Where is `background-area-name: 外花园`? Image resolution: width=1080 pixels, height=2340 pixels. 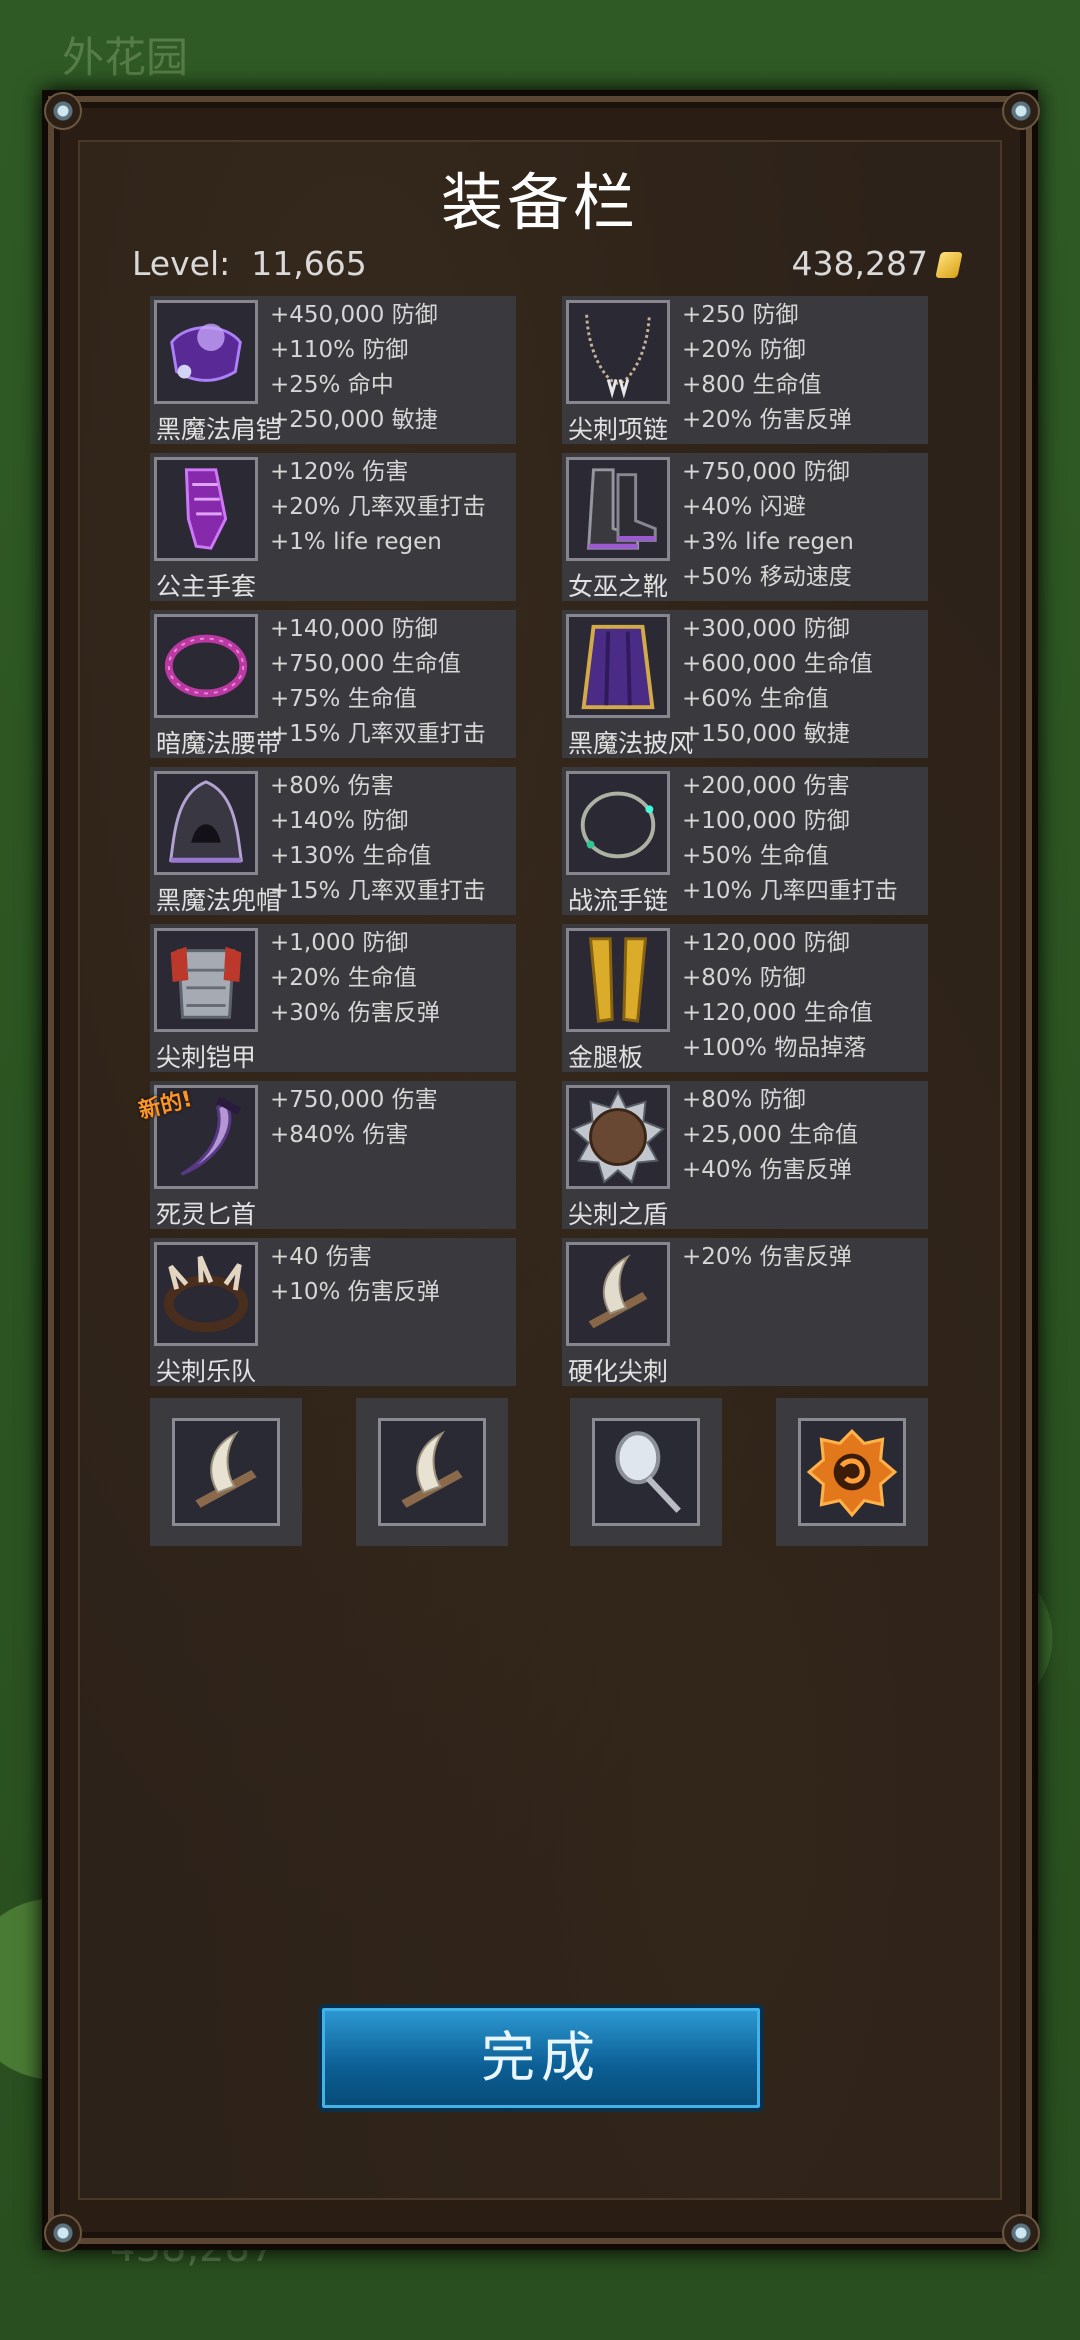
background-area-name: 外花园 is located at coordinates (125, 57).